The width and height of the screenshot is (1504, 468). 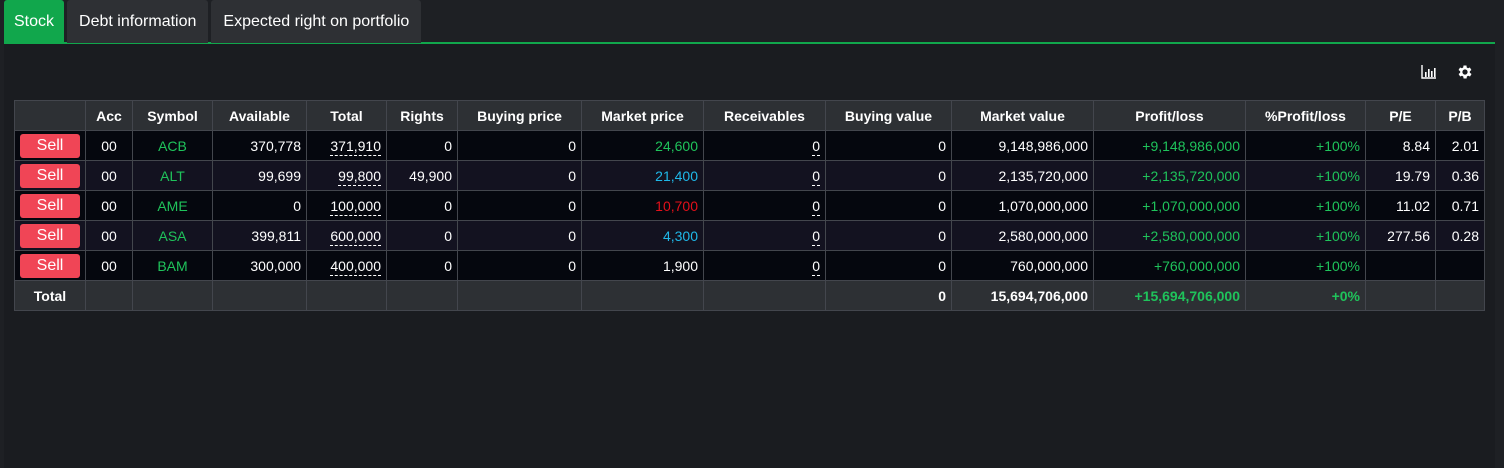 What do you see at coordinates (642, 205) in the screenshot?
I see `market-price-cell: 10,700` at bounding box center [642, 205].